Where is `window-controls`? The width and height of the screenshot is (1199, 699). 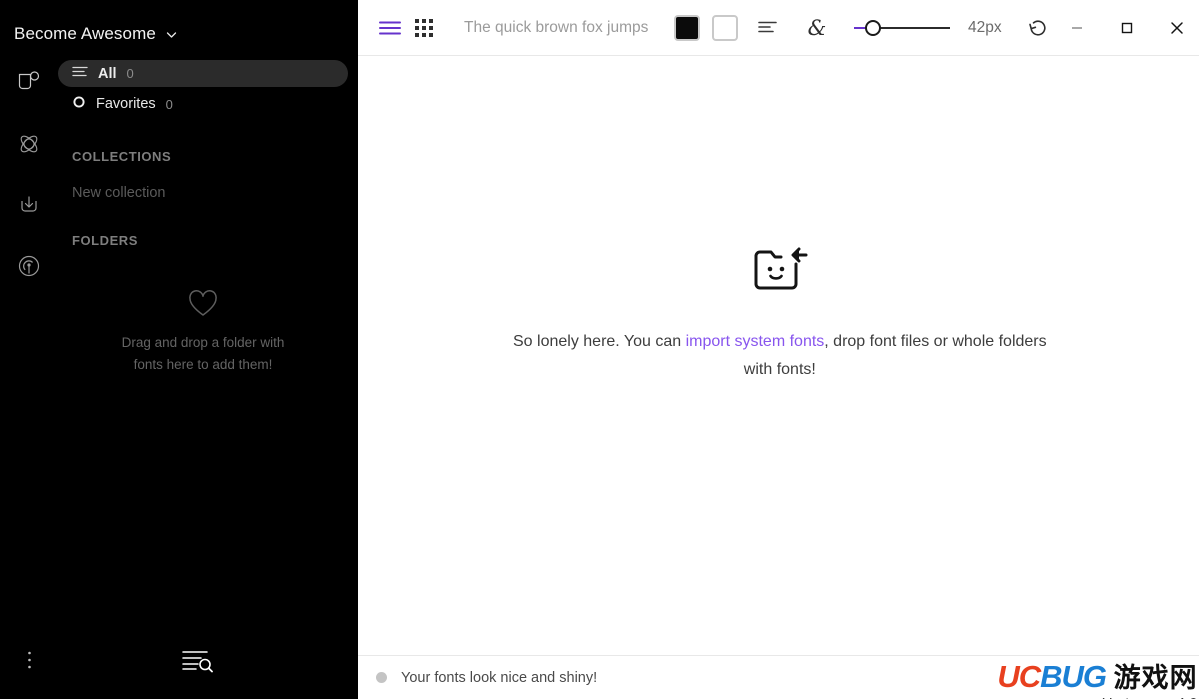 window-controls is located at coordinates (1125, 28).